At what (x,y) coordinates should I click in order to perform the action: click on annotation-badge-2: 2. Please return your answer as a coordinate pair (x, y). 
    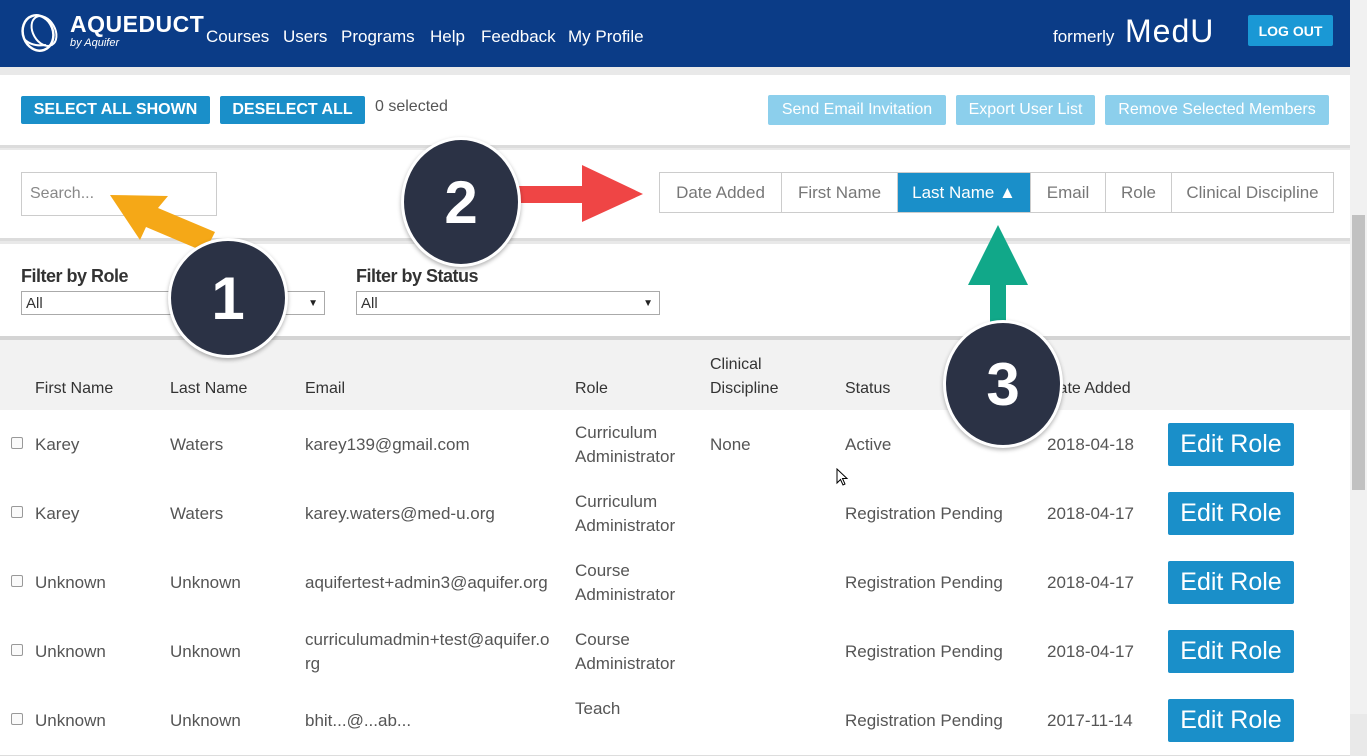
    Looking at the image, I should click on (461, 202).